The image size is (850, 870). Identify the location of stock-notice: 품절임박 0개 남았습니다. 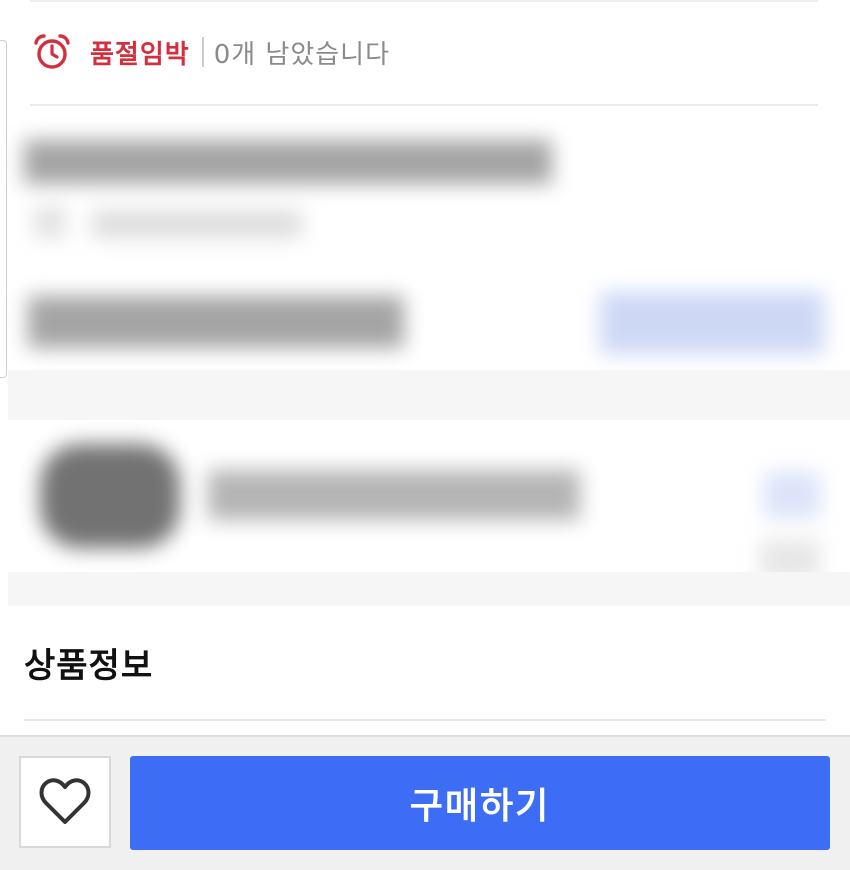
(211, 52).